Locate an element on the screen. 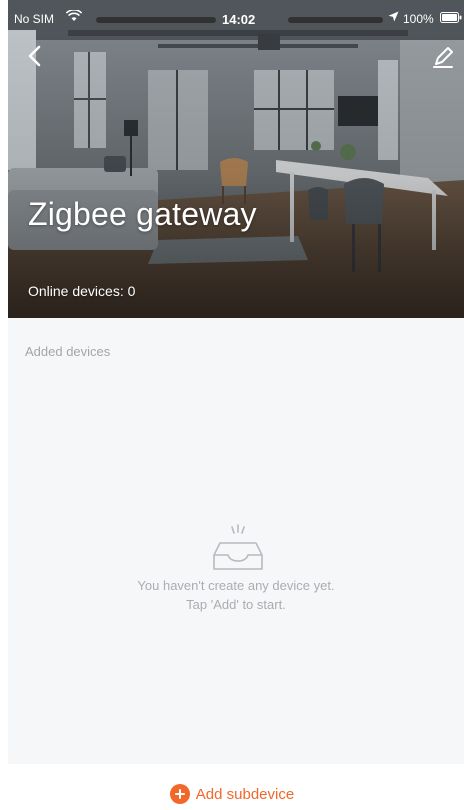 Image resolution: width=464 pixels, height=810 pixels. section-label: Added devices is located at coordinates (68, 351).